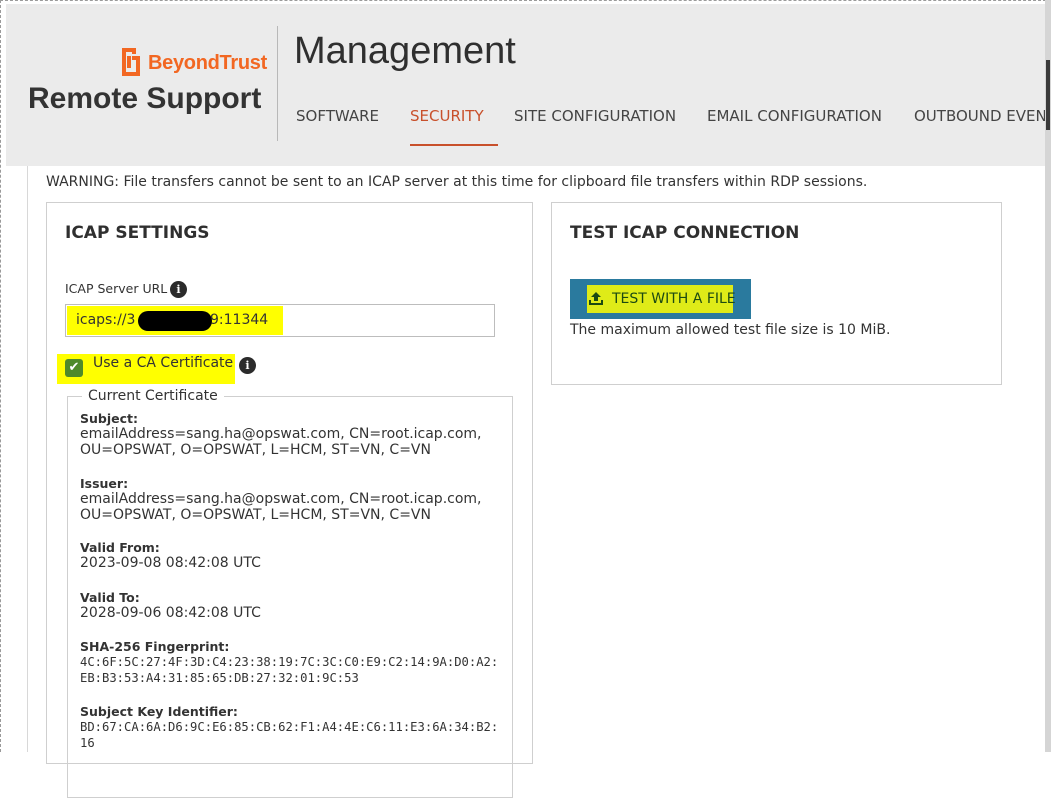  Describe the element at coordinates (131, 62) in the screenshot. I see `beyondtrust-logo-icon` at that location.